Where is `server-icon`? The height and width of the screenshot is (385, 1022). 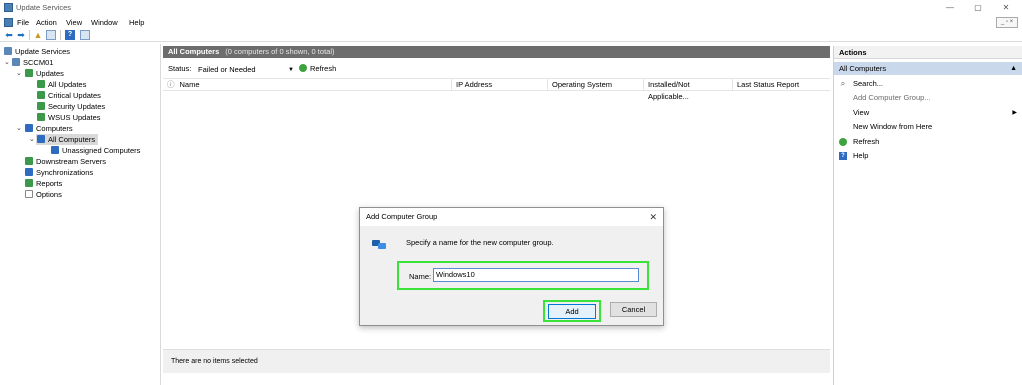 server-icon is located at coordinates (16, 62).